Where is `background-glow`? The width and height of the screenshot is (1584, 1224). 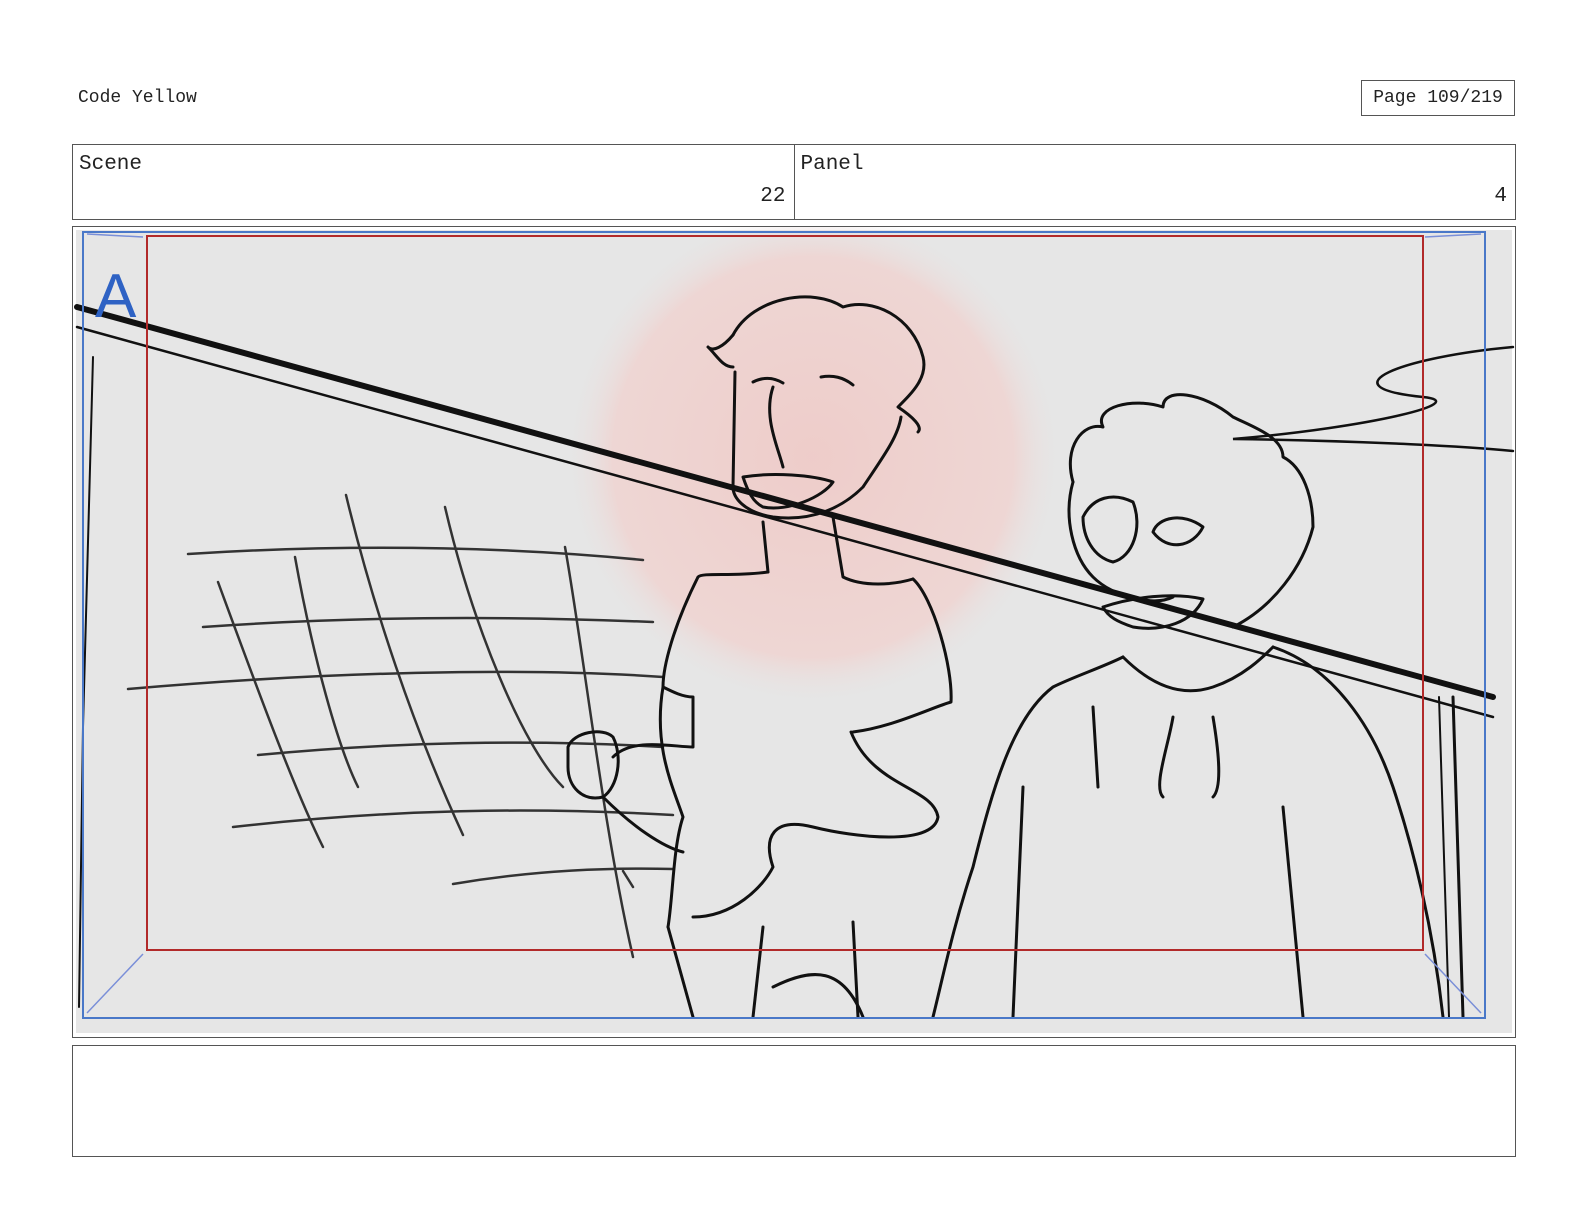
background-glow is located at coordinates (813, 467).